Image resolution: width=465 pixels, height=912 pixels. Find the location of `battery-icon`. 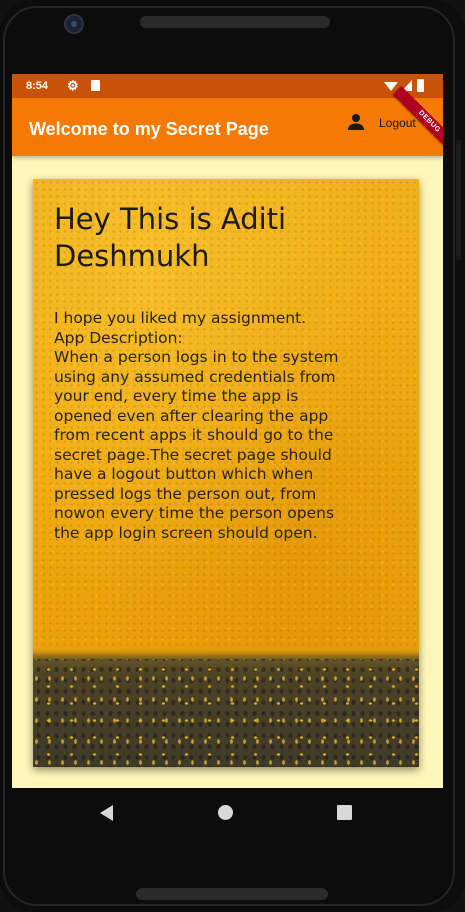

battery-icon is located at coordinates (420, 85).